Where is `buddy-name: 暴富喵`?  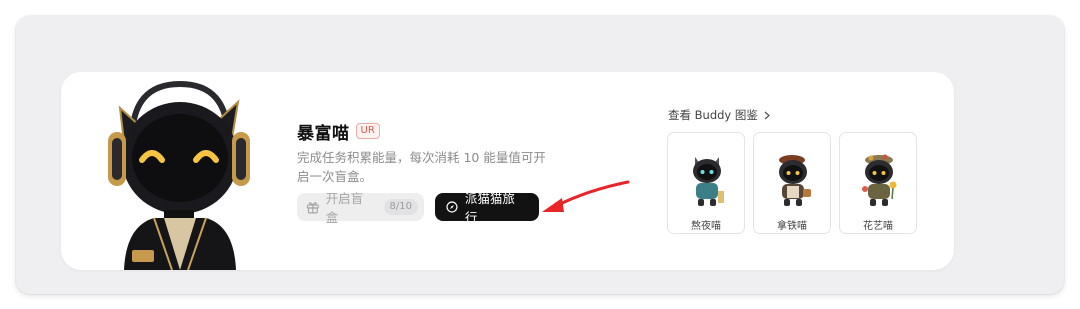 buddy-name: 暴富喵 is located at coordinates (323, 133).